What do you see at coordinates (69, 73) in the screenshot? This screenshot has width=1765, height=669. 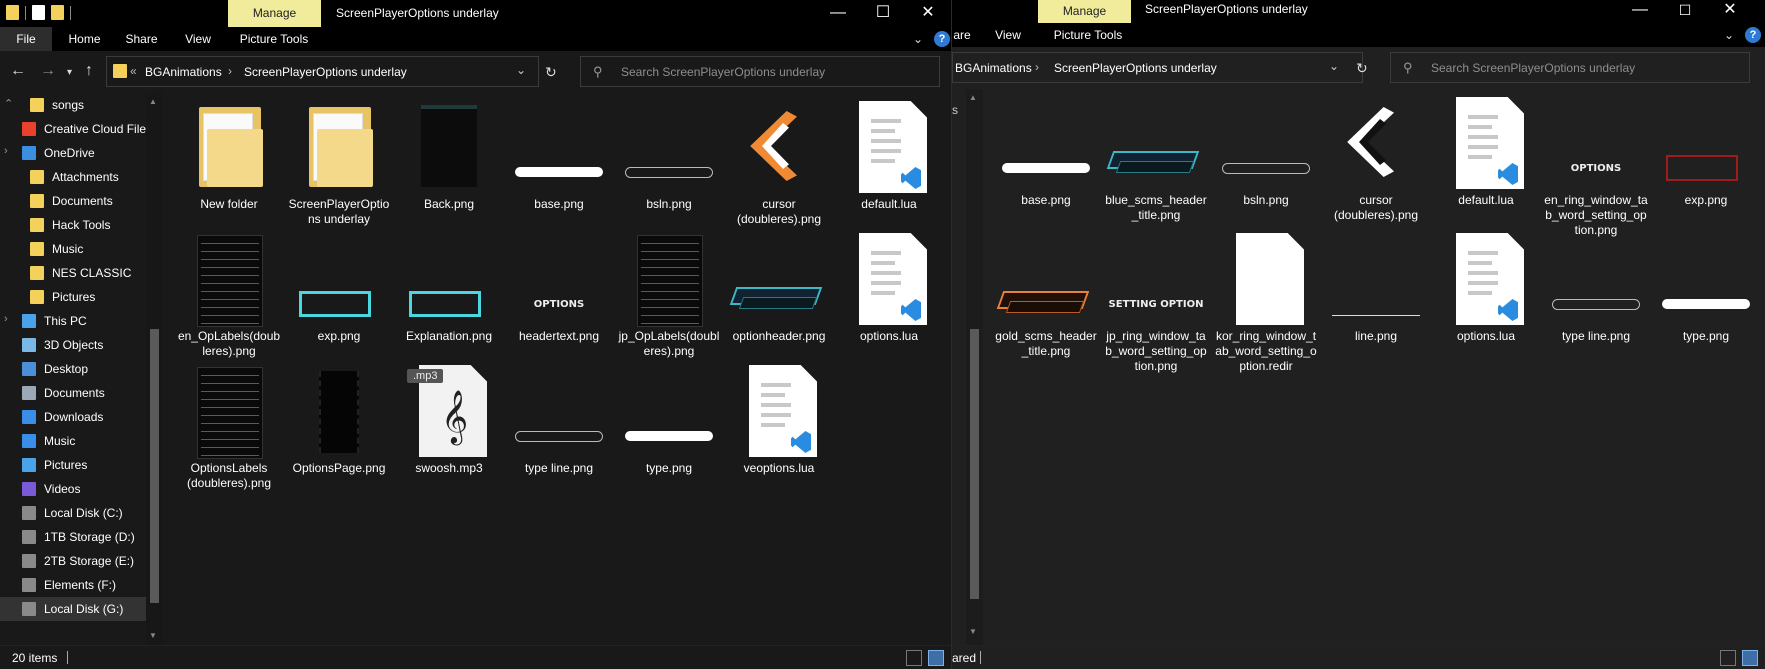 I see `recent-dropdown-icon: ▾` at bounding box center [69, 73].